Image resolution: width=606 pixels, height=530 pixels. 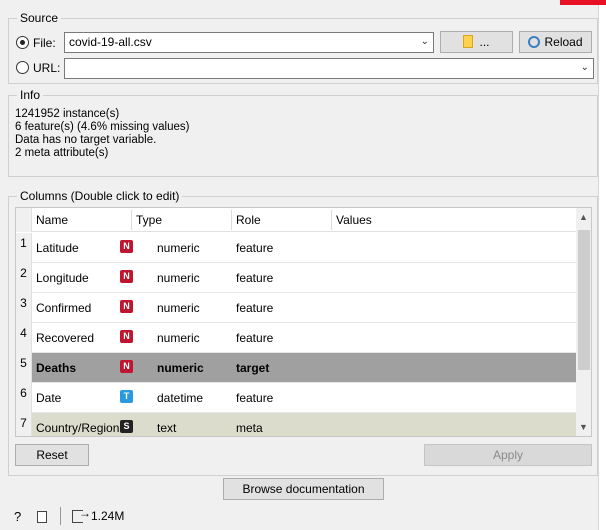 What do you see at coordinates (584, 300) in the screenshot?
I see `scrollbar-thumb` at bounding box center [584, 300].